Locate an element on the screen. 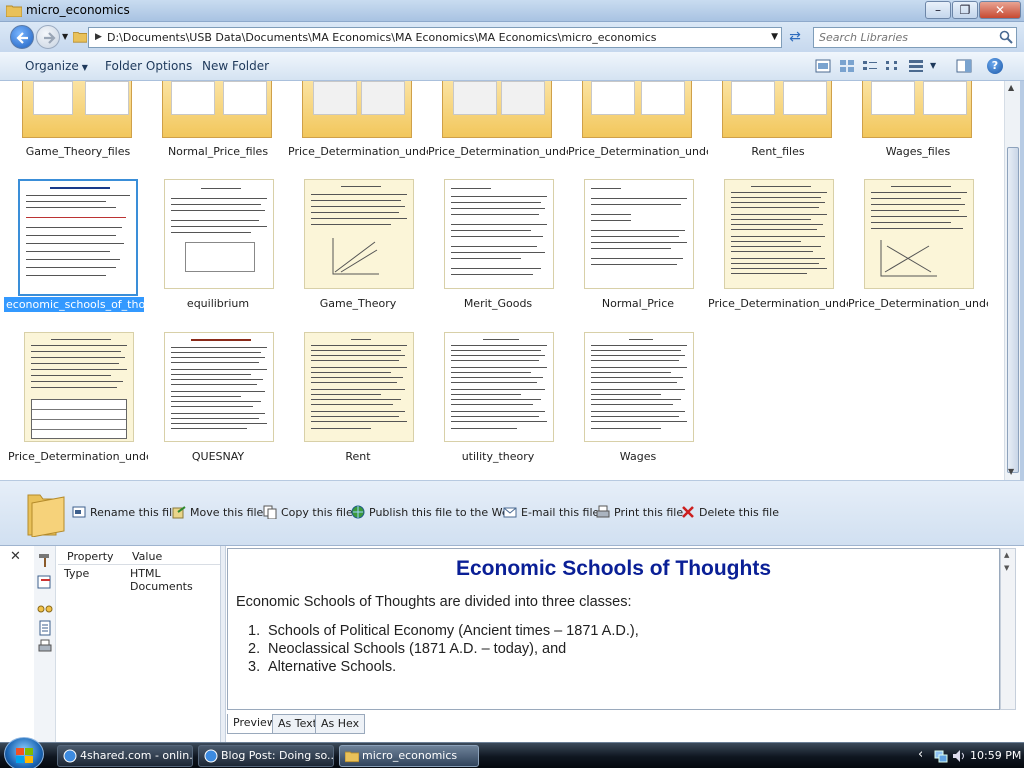 The width and height of the screenshot is (1024, 768). printer-icon is located at coordinates (45, 646).